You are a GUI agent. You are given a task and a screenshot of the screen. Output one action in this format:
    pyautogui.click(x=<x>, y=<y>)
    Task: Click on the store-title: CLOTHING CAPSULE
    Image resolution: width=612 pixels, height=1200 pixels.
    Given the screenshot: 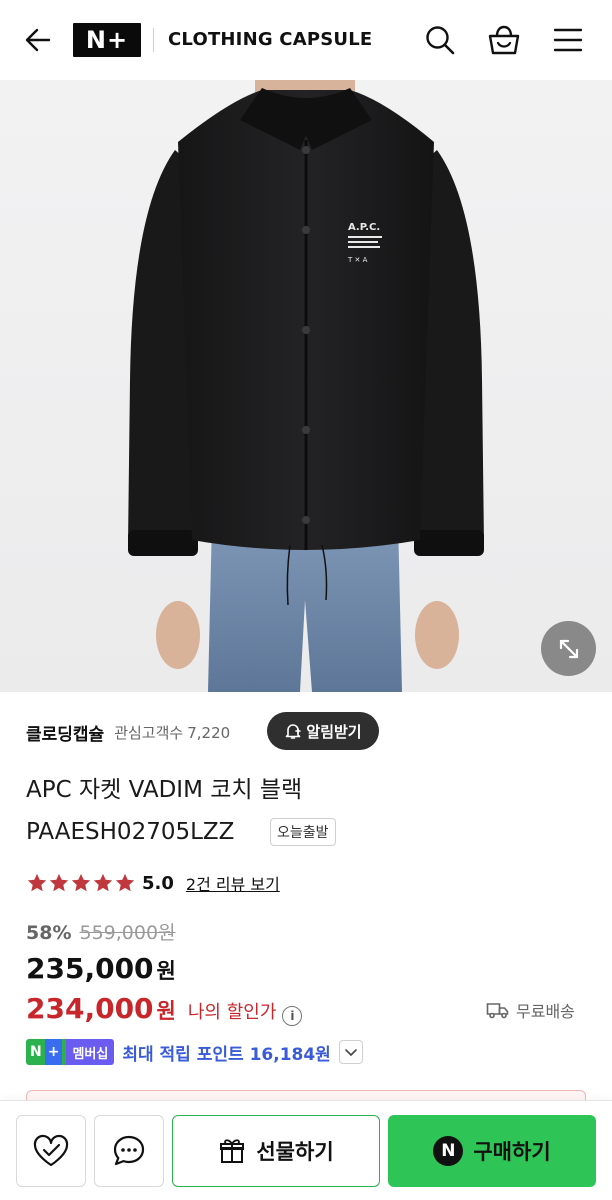 What is the action you would take?
    pyautogui.click(x=270, y=40)
    